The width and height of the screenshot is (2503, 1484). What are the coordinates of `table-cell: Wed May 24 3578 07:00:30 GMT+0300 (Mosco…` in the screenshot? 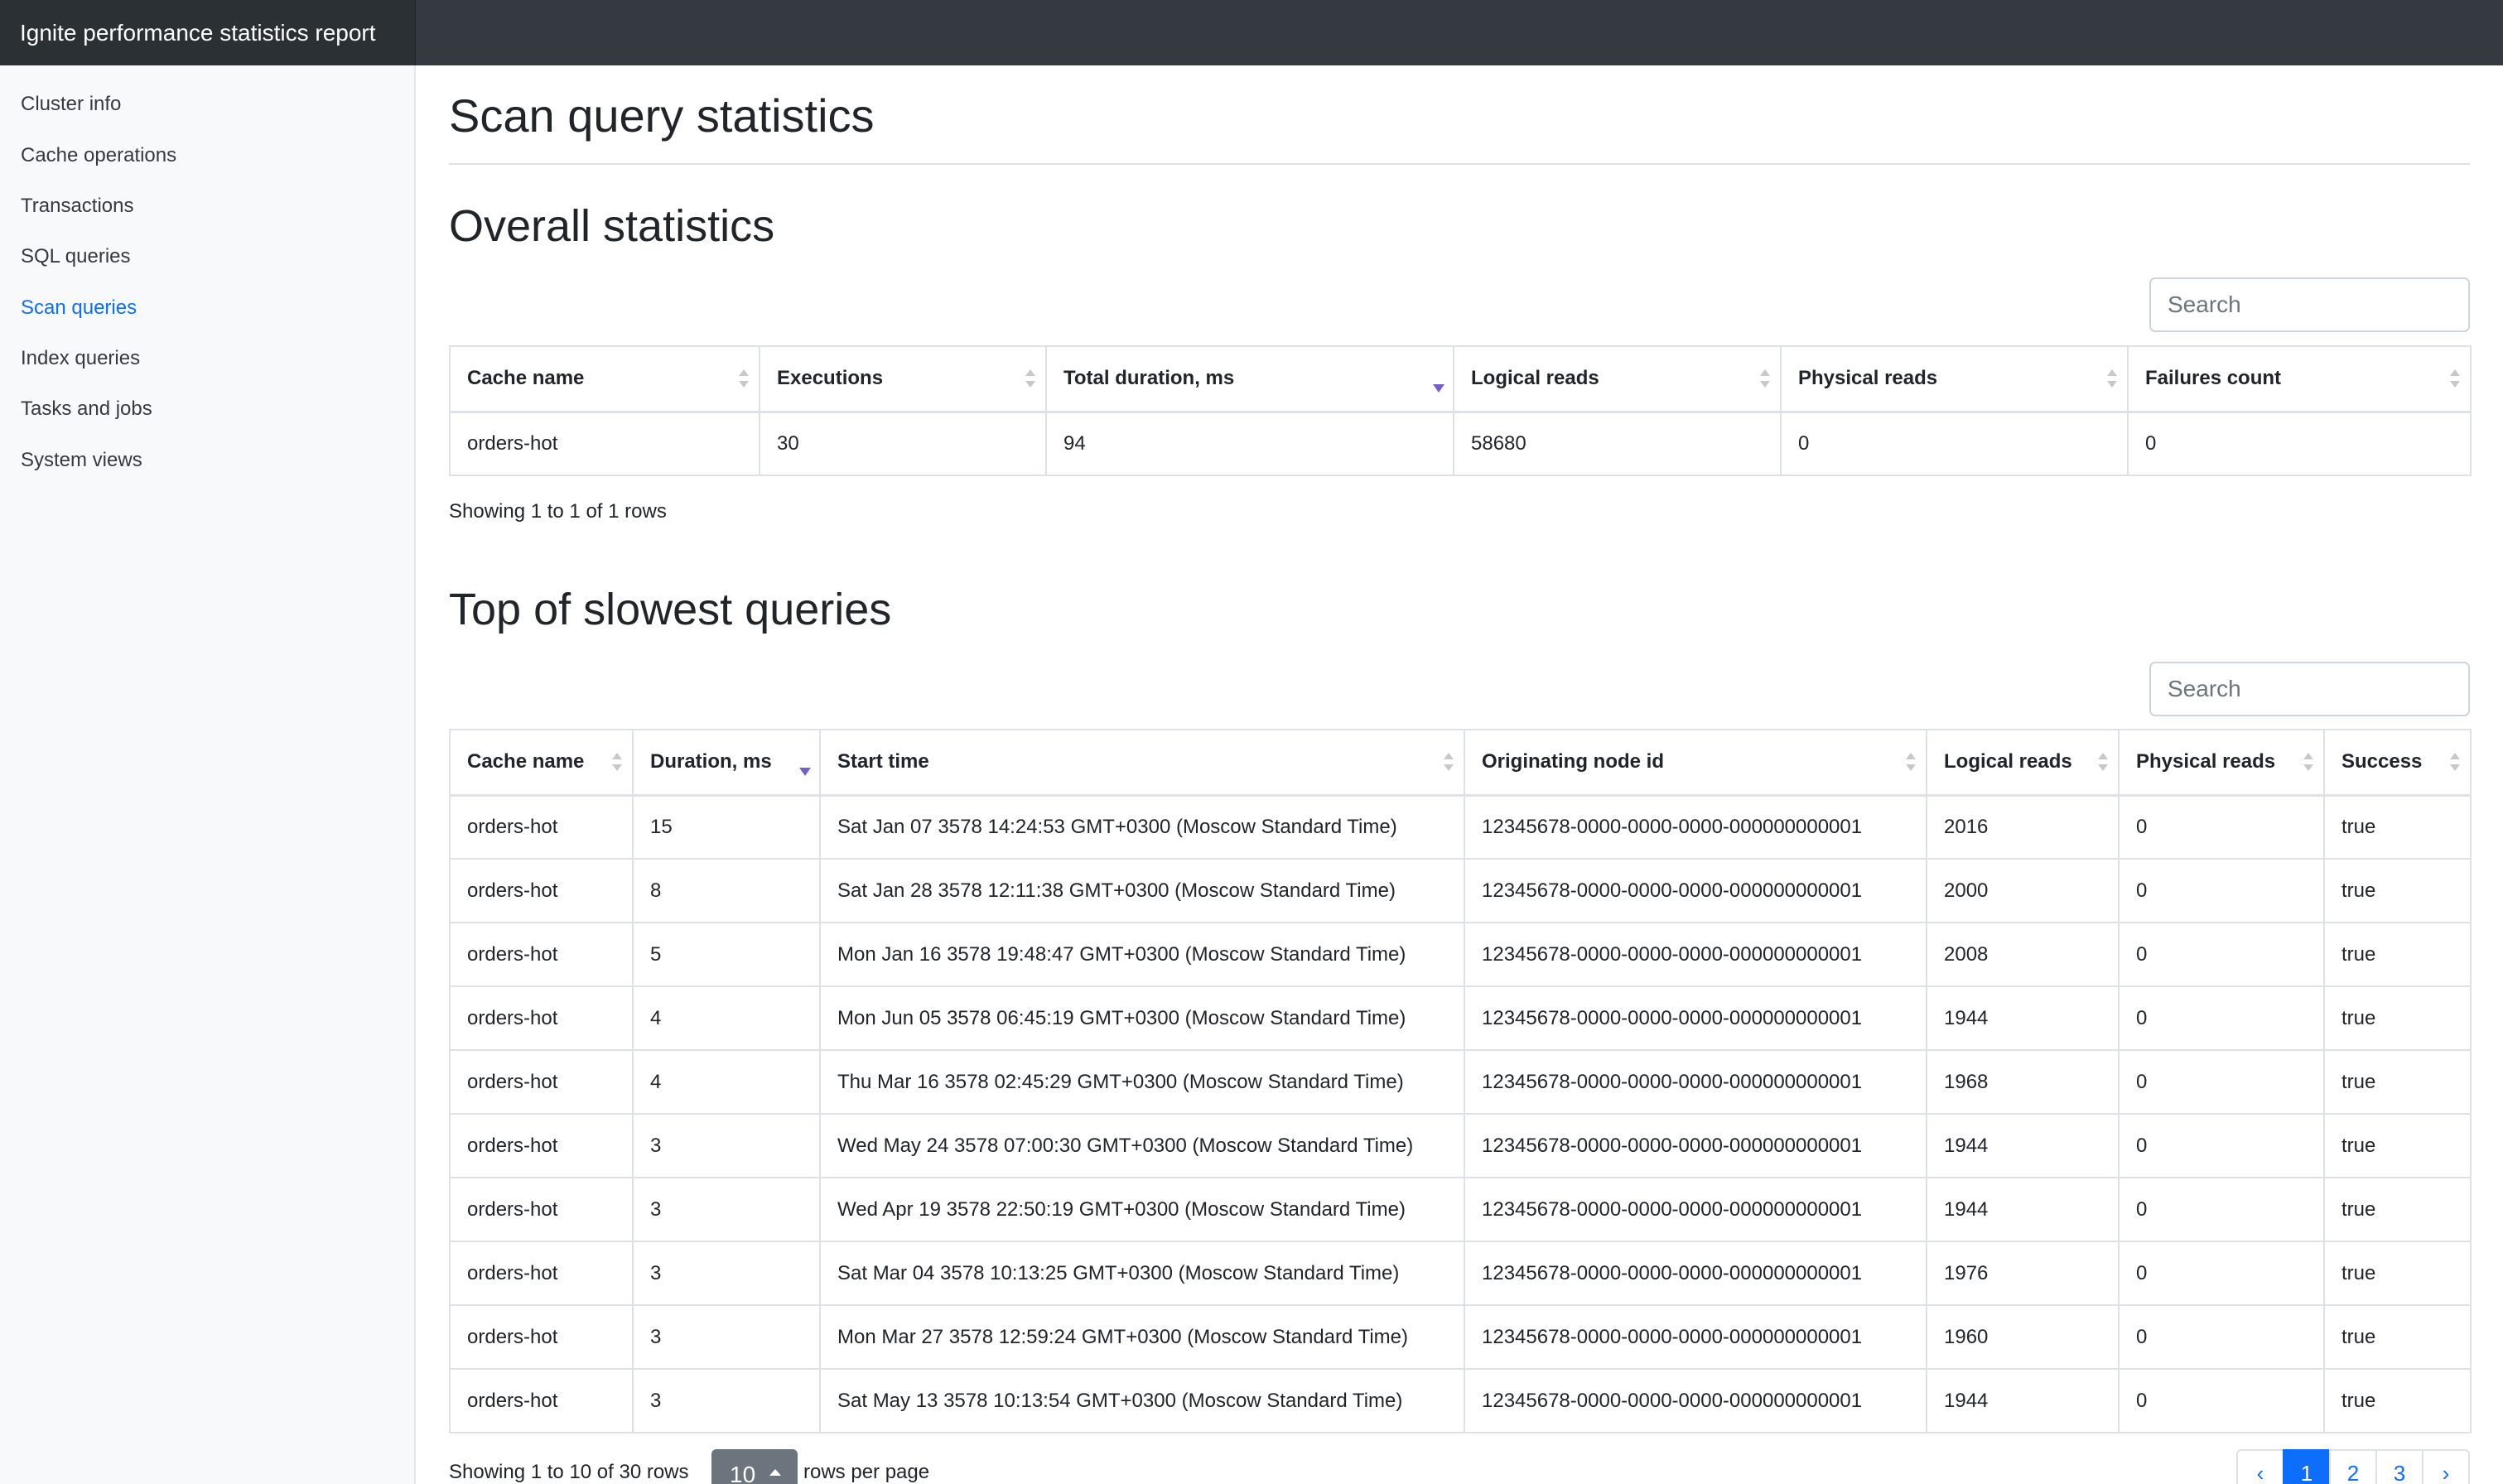 It's located at (1142, 1145).